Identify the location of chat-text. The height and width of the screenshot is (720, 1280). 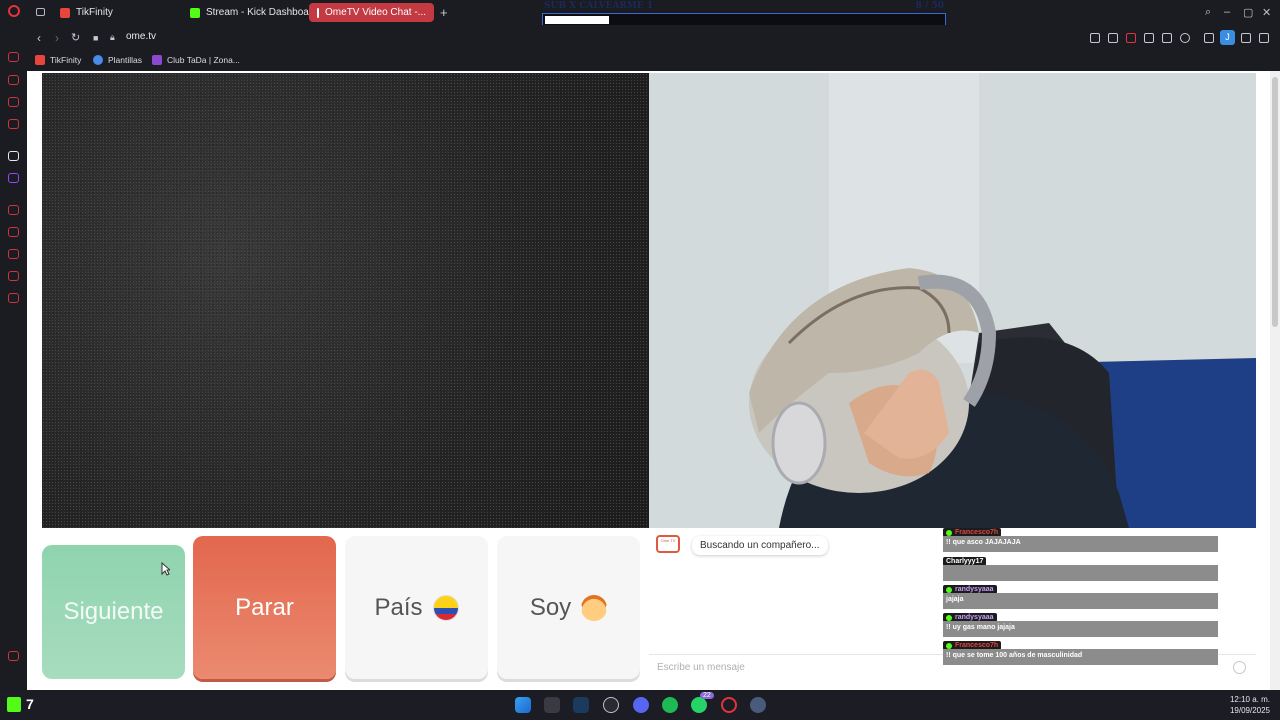
(1080, 573).